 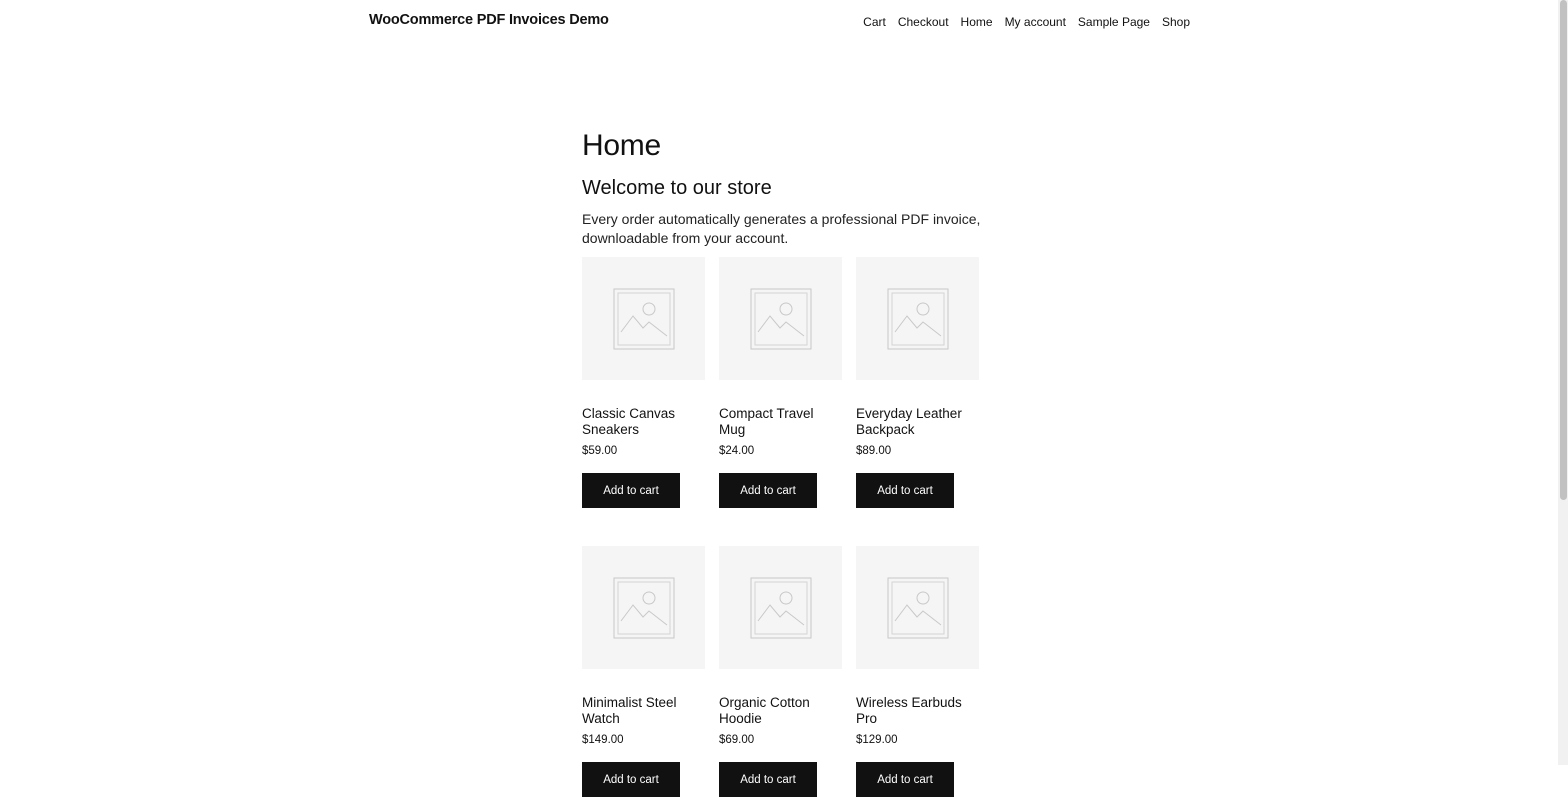 What do you see at coordinates (1563, 250) in the screenshot?
I see `scrollbar-thumb` at bounding box center [1563, 250].